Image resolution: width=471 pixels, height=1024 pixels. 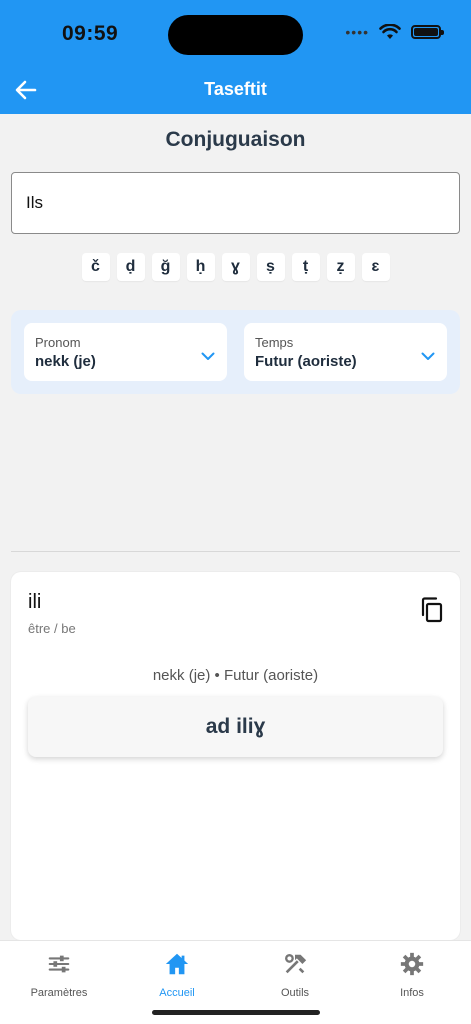 I want to click on special-char-row: č ḍ ğ ḥ ɣ ṣ ṭ ẓ ɛ, so click(x=235, y=267).